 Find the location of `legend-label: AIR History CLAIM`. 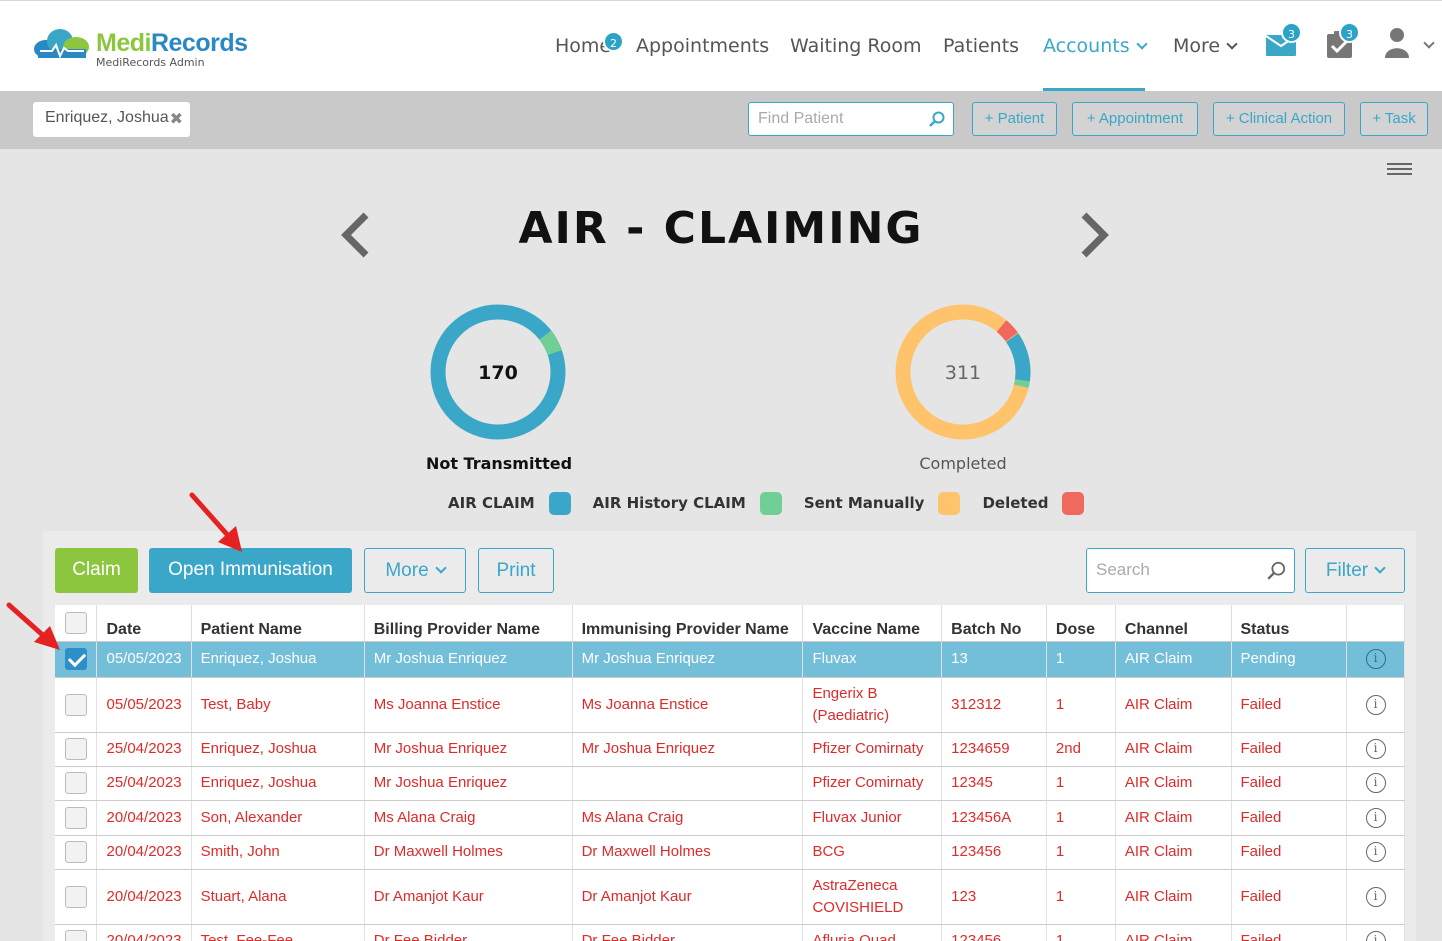

legend-label: AIR History CLAIM is located at coordinates (669, 503).